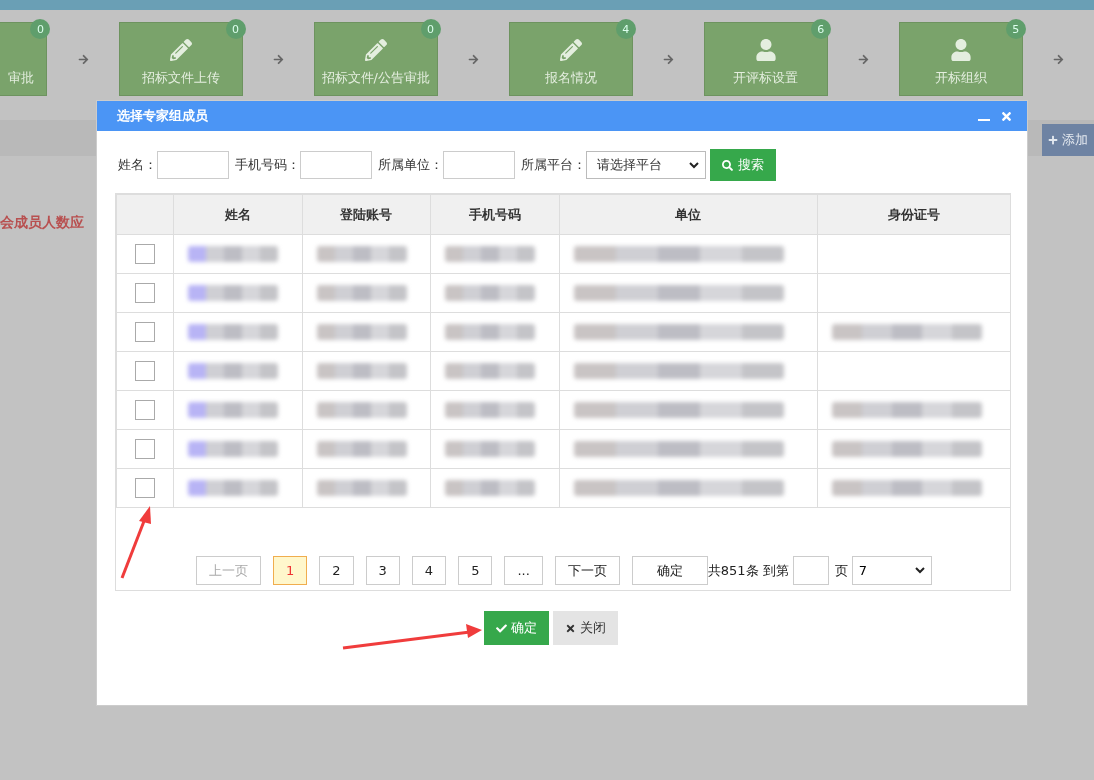 This screenshot has width=1094, height=780. I want to click on count-badge: 6, so click(820, 29).